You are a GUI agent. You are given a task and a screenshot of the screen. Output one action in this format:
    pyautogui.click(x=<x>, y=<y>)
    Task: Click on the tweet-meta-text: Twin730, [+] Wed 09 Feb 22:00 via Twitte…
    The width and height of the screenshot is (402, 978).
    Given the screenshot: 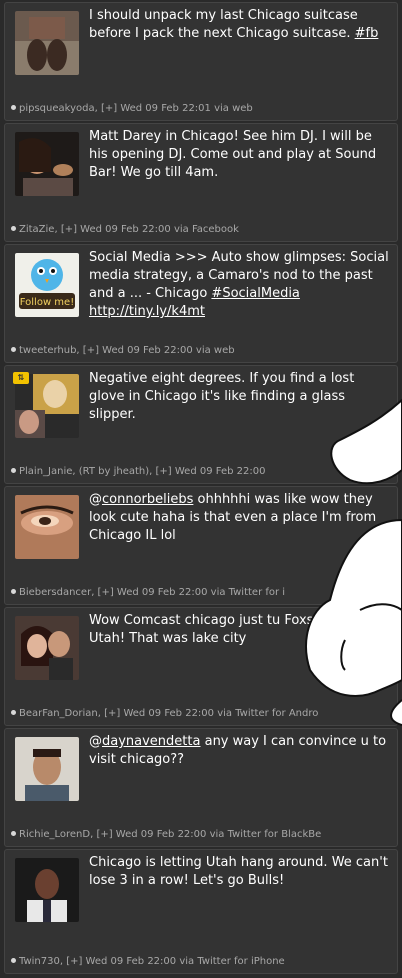 What is the action you would take?
    pyautogui.click(x=152, y=961)
    